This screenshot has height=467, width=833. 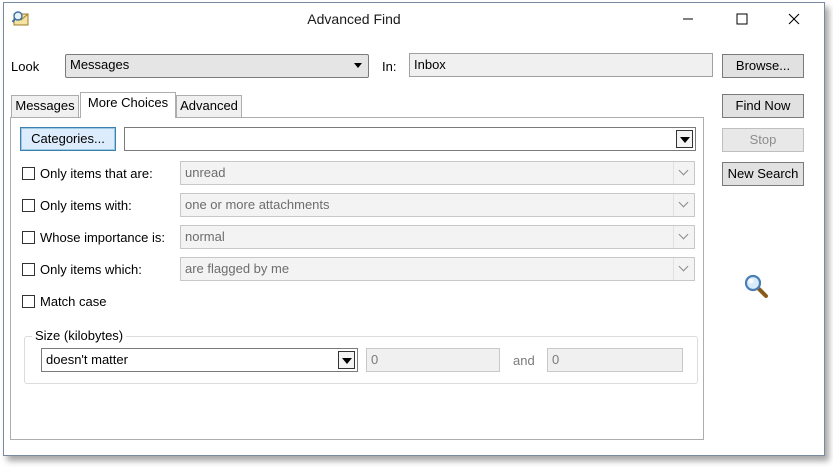 What do you see at coordinates (86, 205) in the screenshot?
I see `only-items-with-label: Only items with:` at bounding box center [86, 205].